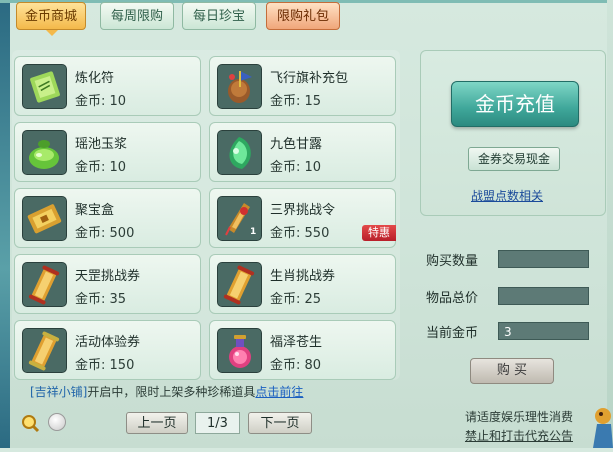 The image size is (613, 452). Describe the element at coordinates (279, 392) in the screenshot. I see `notice-goto-link: 点击前往` at that location.